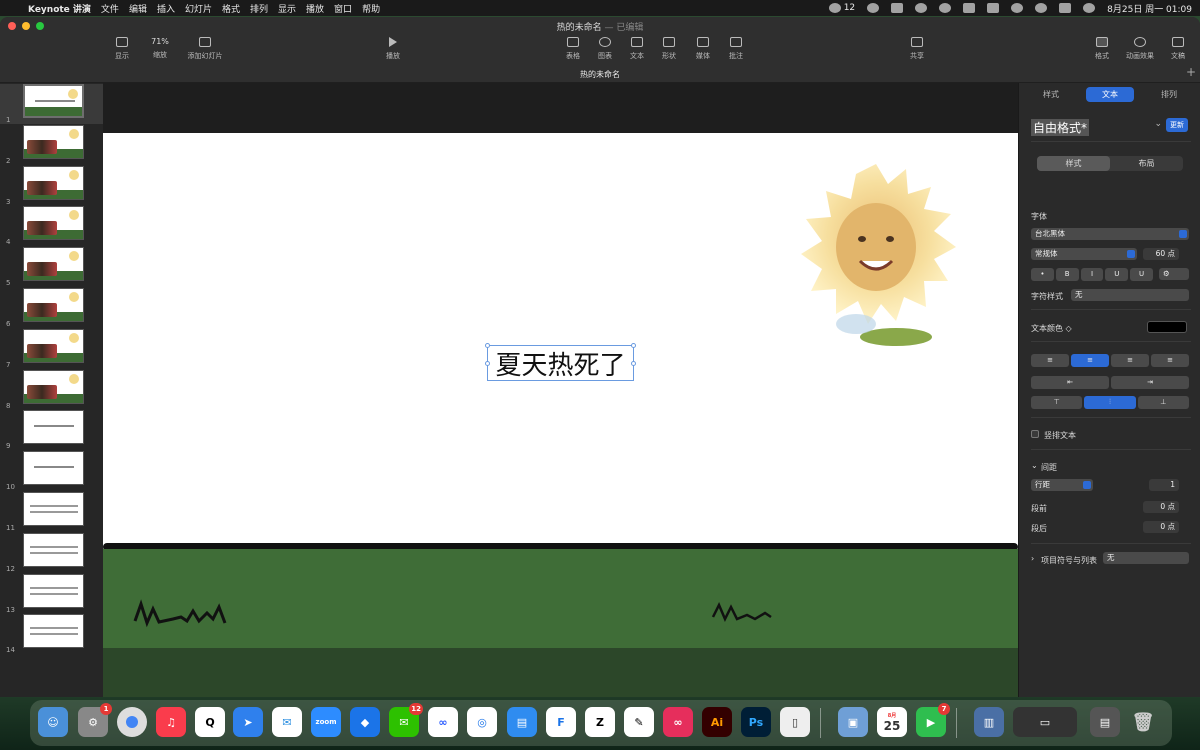 The width and height of the screenshot is (1200, 750). Describe the element at coordinates (795, 722) in the screenshot. I see `iphone-mirroring-icon: ▯` at that location.